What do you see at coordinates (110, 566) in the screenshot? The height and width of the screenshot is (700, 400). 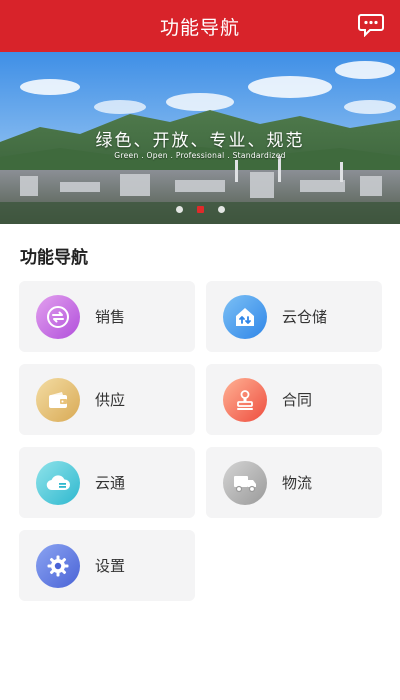 I see `nav-tile-label: 设置` at bounding box center [110, 566].